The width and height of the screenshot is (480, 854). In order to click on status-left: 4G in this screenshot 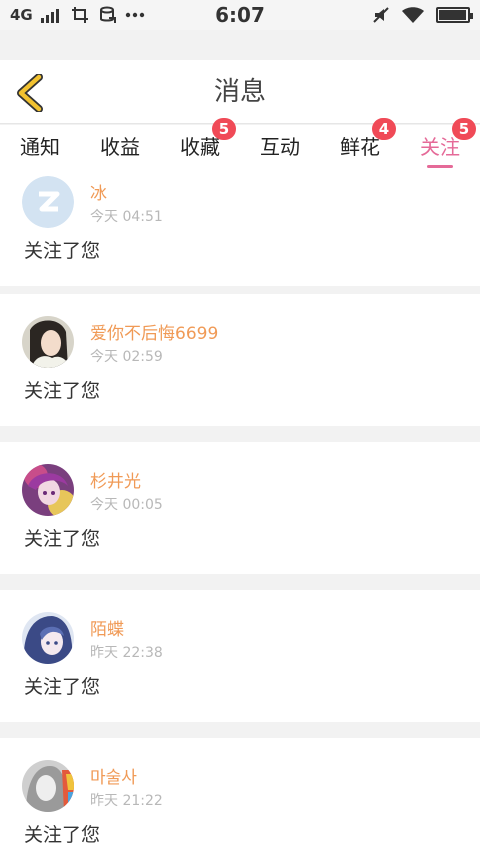, I will do `click(77, 15)`.